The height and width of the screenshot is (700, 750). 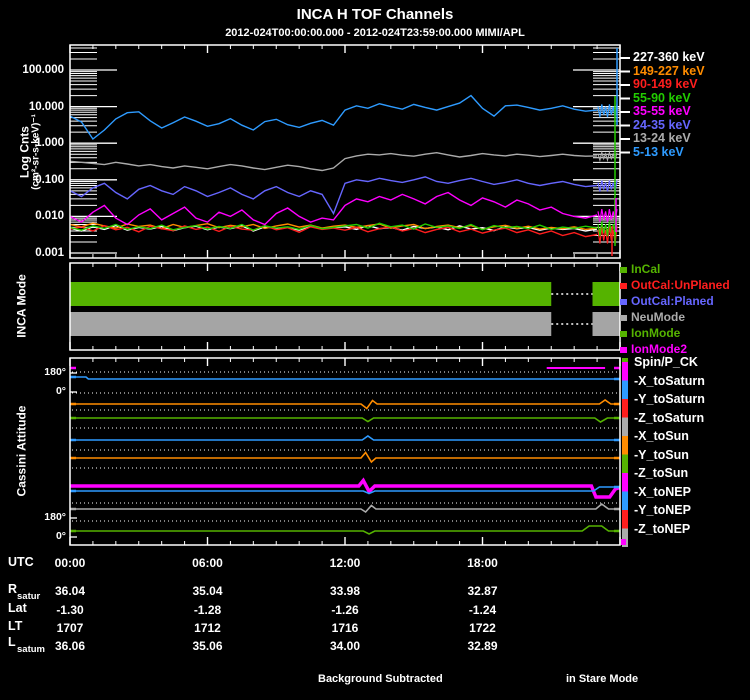 I want to click on legend-tof-55-90-keV: 55-90 keV, so click(x=662, y=97).